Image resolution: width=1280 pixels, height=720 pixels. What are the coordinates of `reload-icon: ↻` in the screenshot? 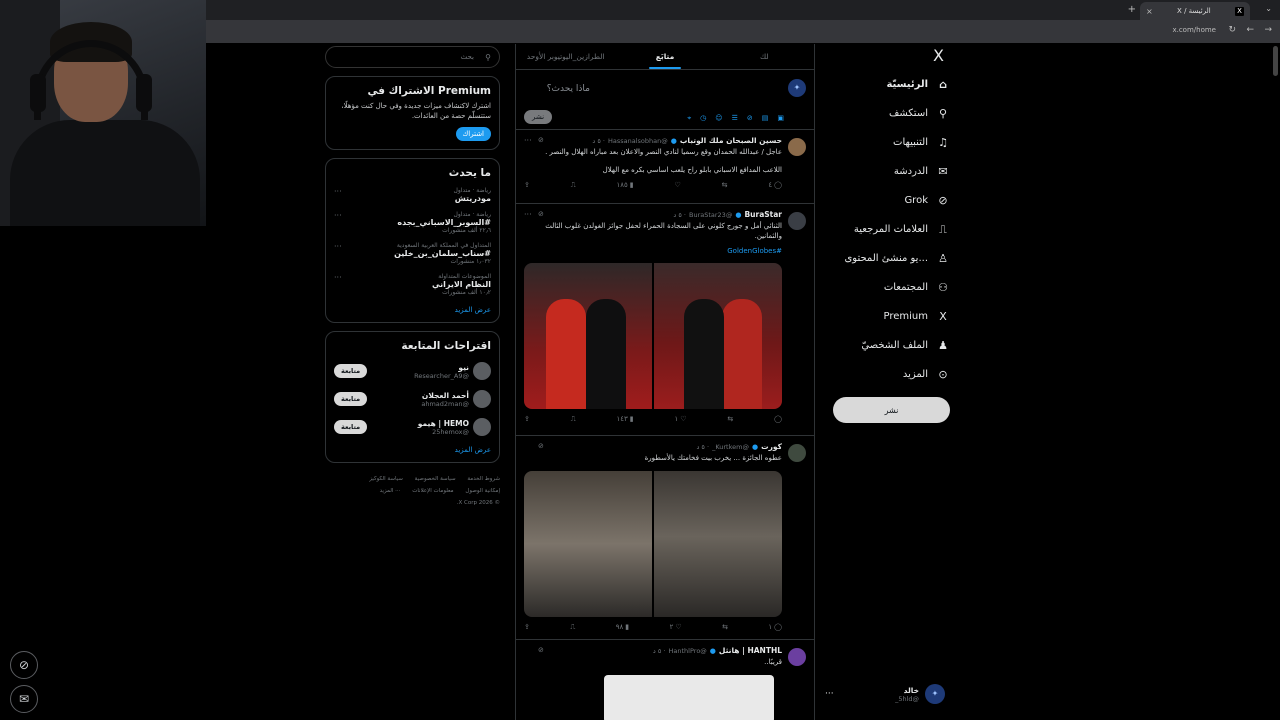 It's located at (1232, 30).